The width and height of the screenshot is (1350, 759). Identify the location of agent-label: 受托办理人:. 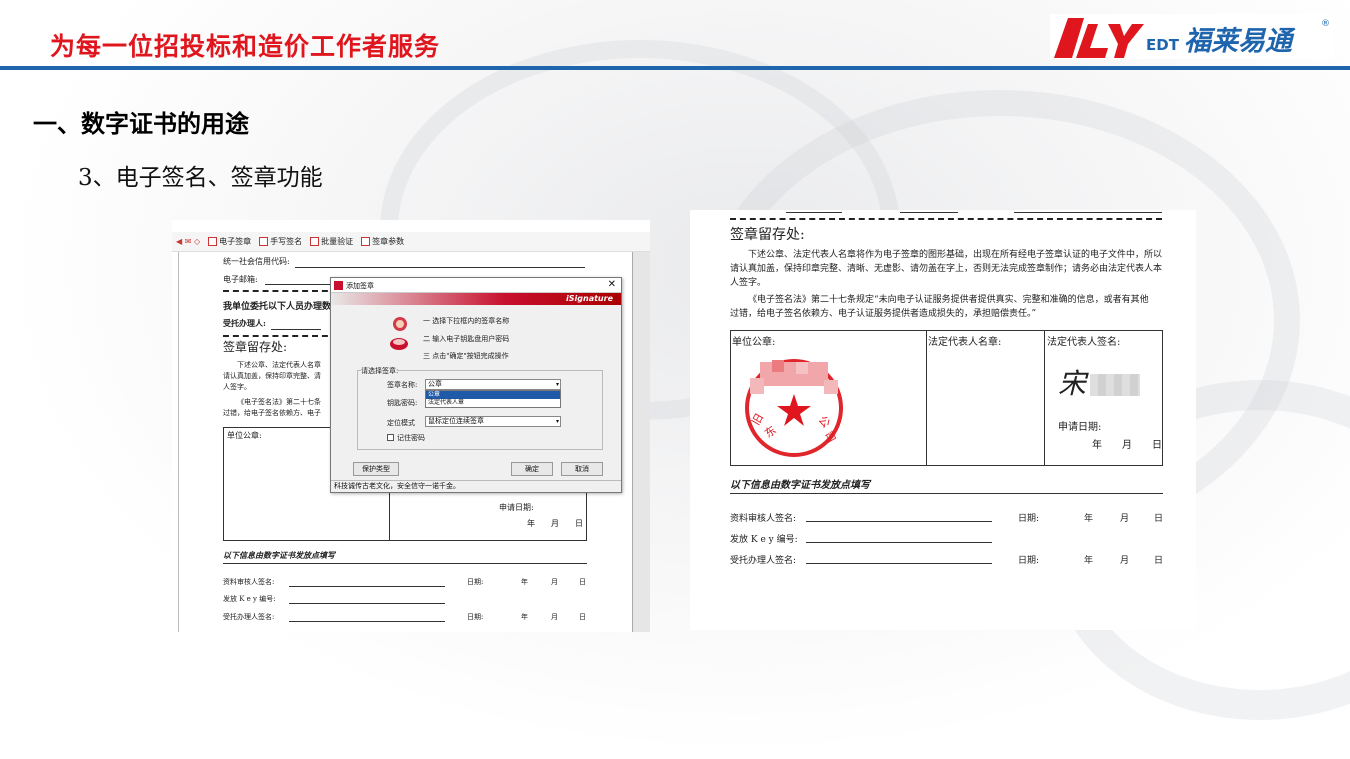
(244, 323).